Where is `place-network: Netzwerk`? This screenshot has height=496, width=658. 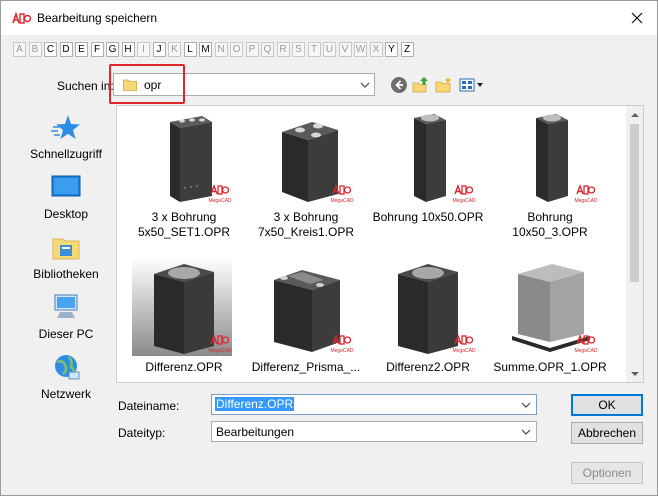
place-network: Netzwerk is located at coordinates (66, 377).